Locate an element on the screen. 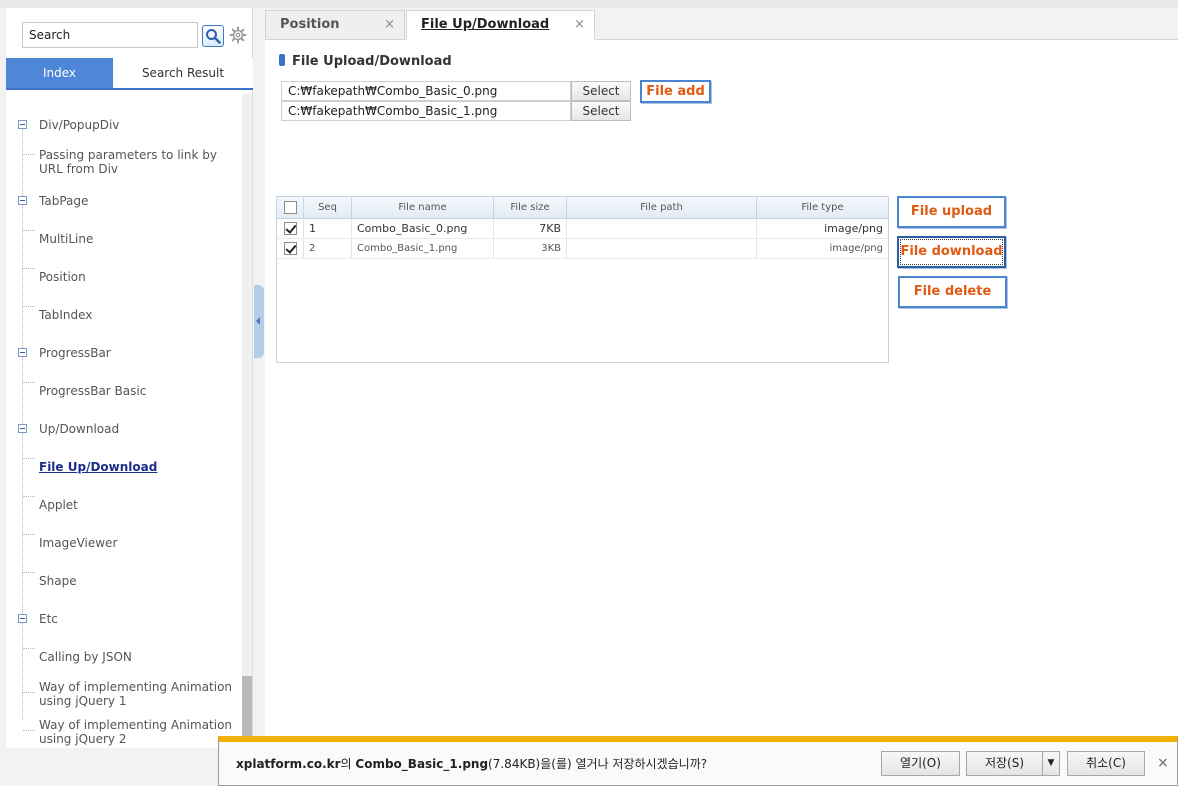  sidebar-scrollbar is located at coordinates (247, 420).